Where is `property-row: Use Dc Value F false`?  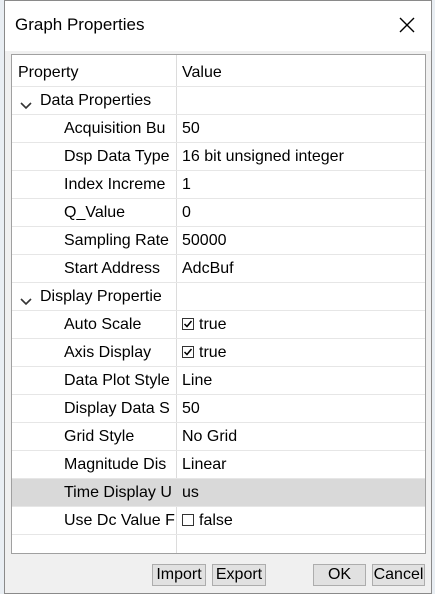
property-row: Use Dc Value F false is located at coordinates (218, 521).